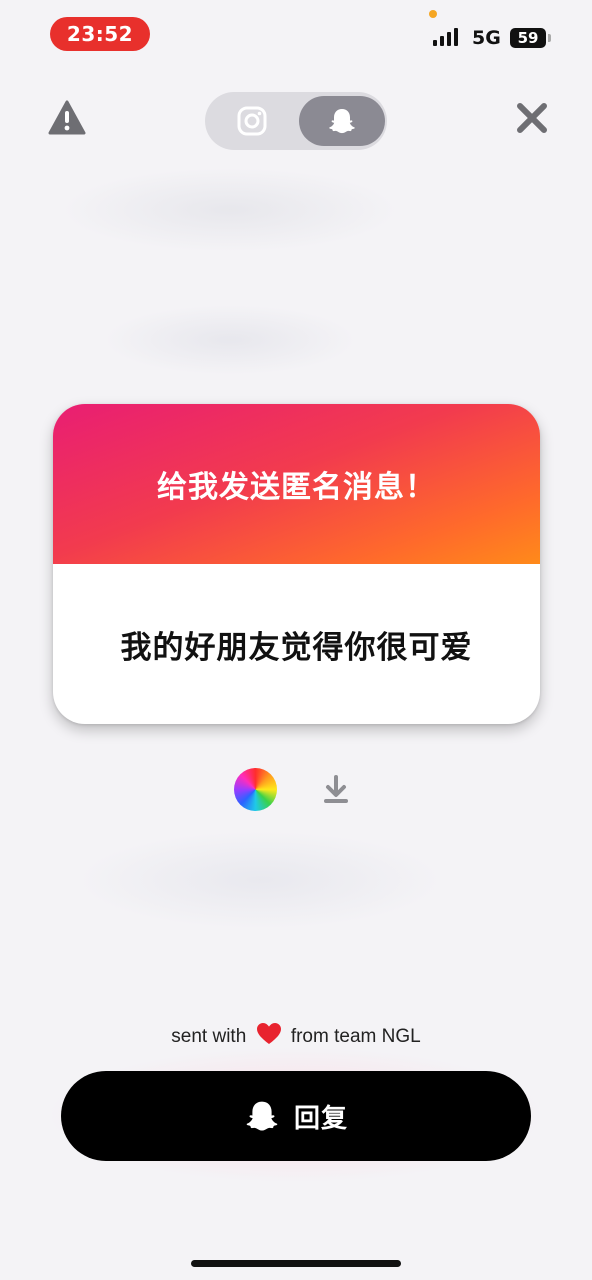 Image resolution: width=592 pixels, height=1280 pixels. What do you see at coordinates (255, 789) in the screenshot?
I see `color-wheel-icon` at bounding box center [255, 789].